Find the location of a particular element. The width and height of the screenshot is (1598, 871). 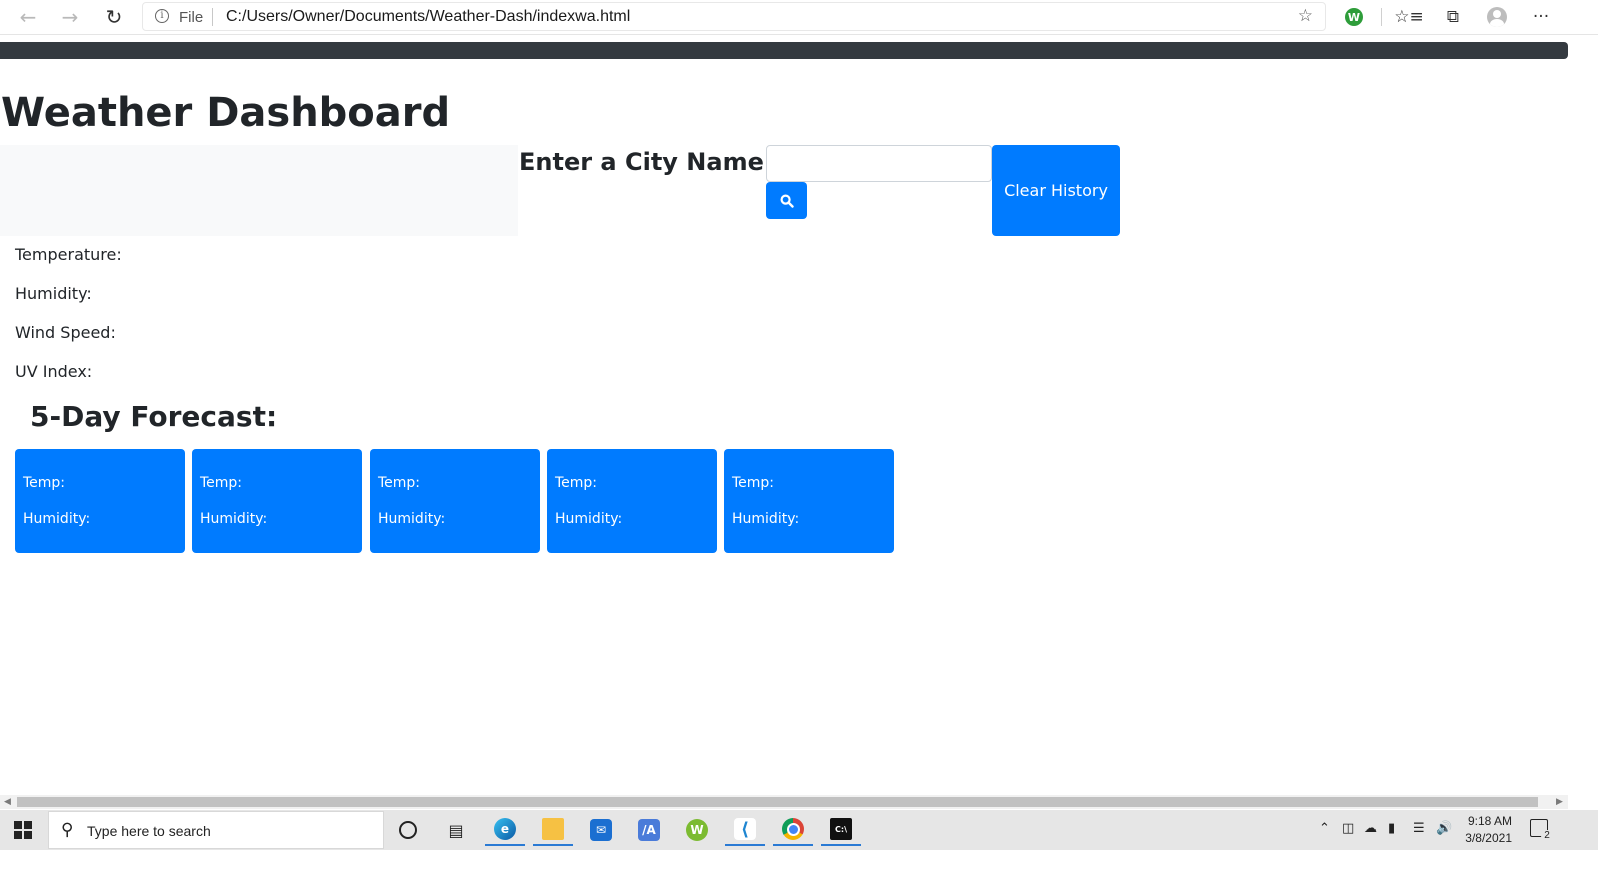

task-view-icon: ▤ is located at coordinates (456, 830).